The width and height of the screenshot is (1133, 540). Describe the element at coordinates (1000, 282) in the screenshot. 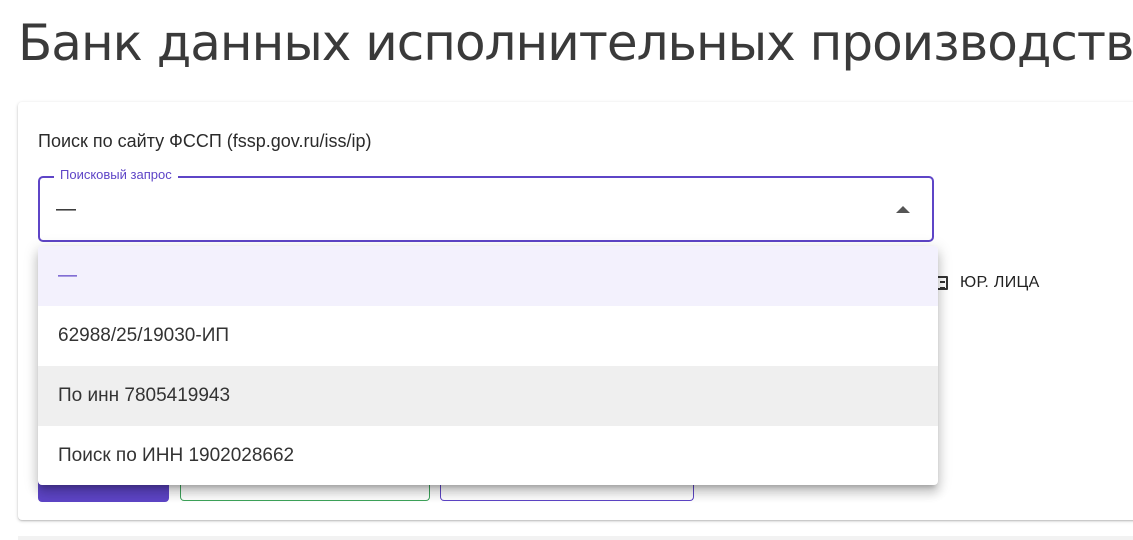

I see `tab-legal-entities-label: ЮР. ЛИЦА` at that location.